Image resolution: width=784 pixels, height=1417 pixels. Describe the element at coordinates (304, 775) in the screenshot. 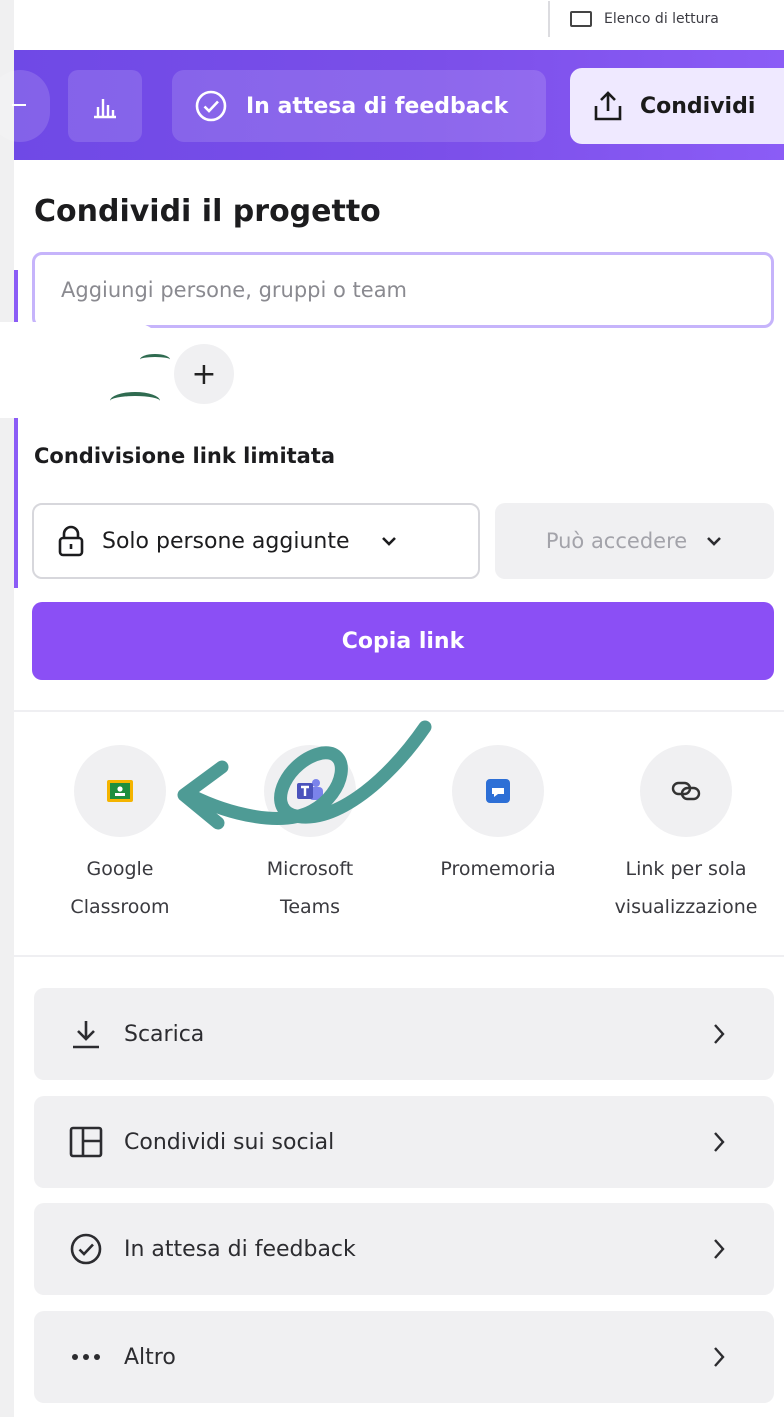

I see `annotation-arrow` at that location.